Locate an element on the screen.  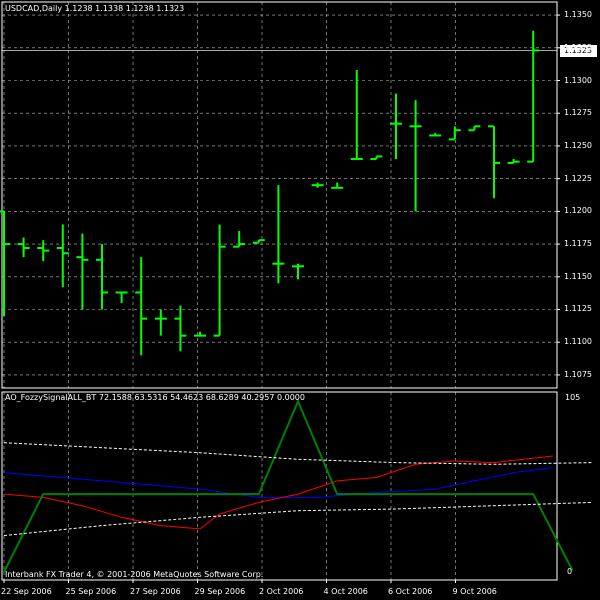
time-tick-label: 25 Sep 2006 is located at coordinates (91, 591).